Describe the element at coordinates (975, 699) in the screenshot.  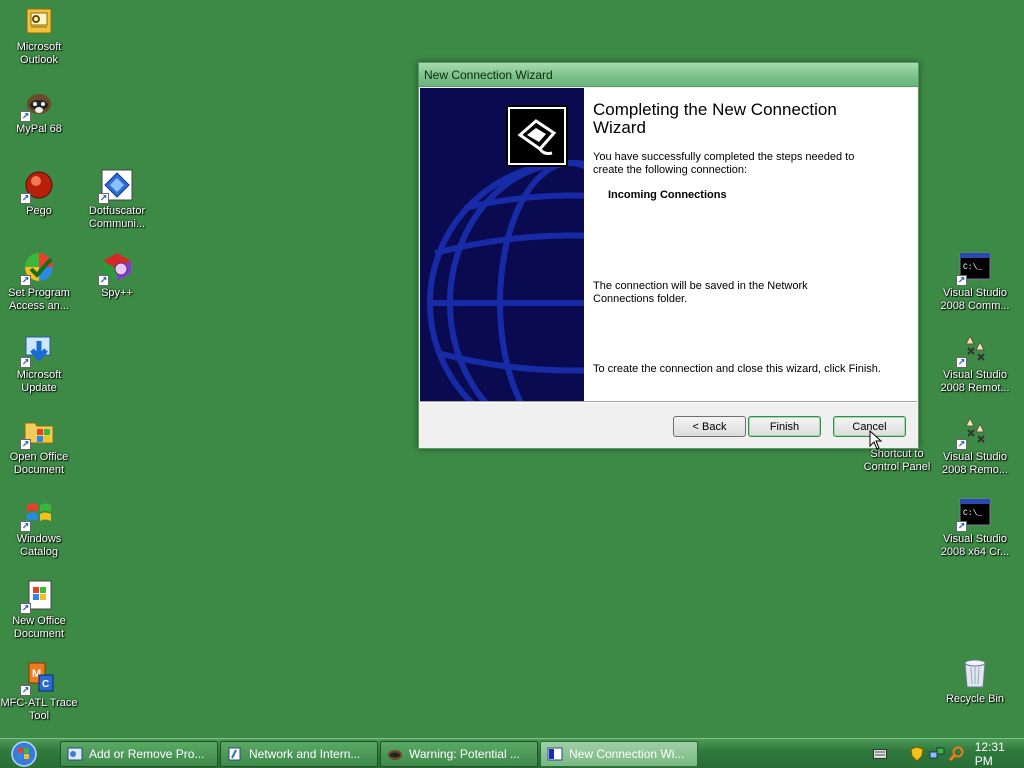
I see `desktop-icon-label: Recycle Bin` at that location.